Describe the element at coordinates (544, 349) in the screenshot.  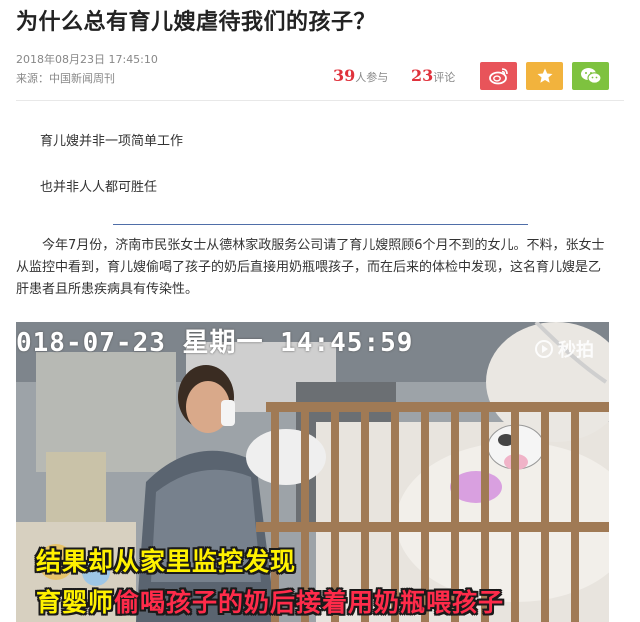
I see `miaopai-logo-icon` at that location.